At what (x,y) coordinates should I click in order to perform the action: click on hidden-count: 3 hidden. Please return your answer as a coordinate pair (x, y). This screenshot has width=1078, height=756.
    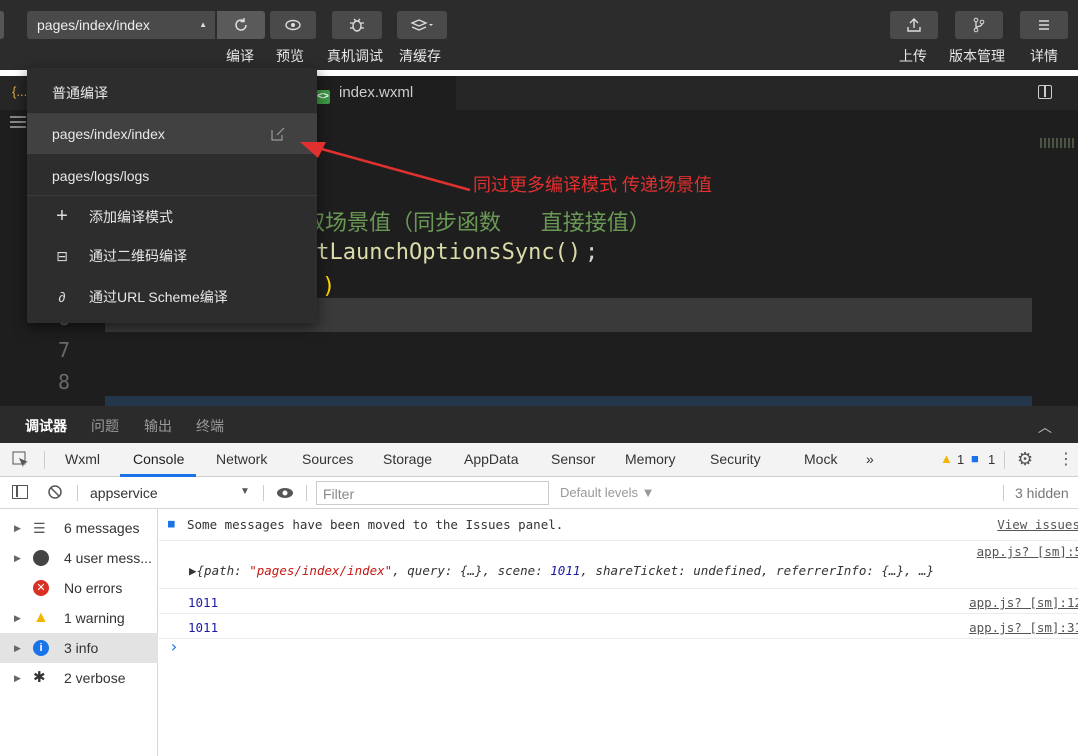
    Looking at the image, I should click on (1042, 493).